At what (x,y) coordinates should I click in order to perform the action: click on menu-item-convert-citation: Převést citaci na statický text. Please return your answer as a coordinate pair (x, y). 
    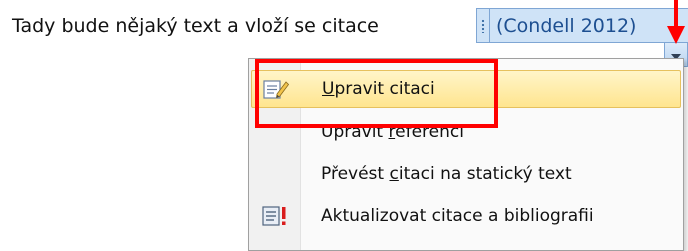
    Looking at the image, I should click on (466, 174).